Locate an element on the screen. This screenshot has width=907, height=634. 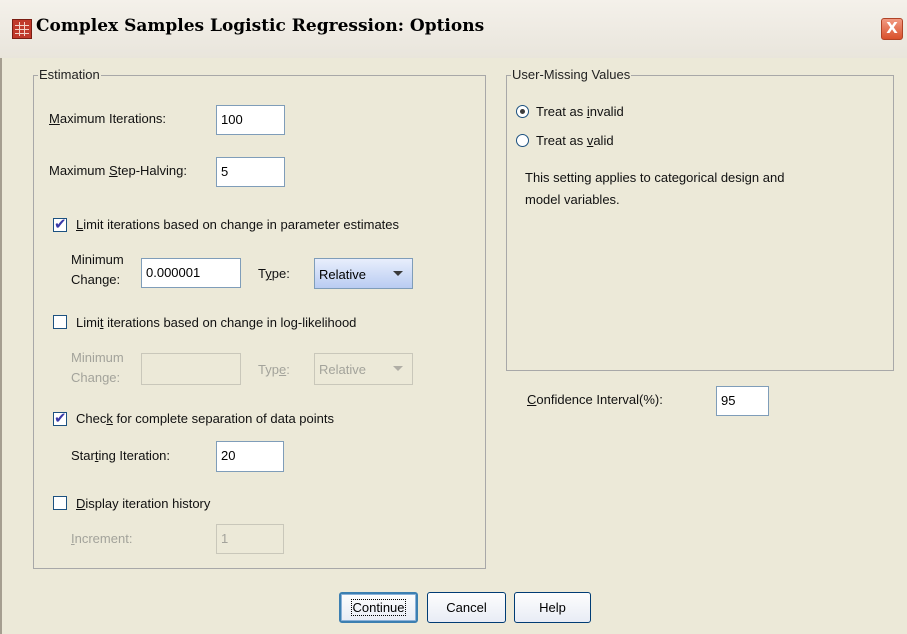
loglik-type-dropdown: Relative is located at coordinates (363, 369).